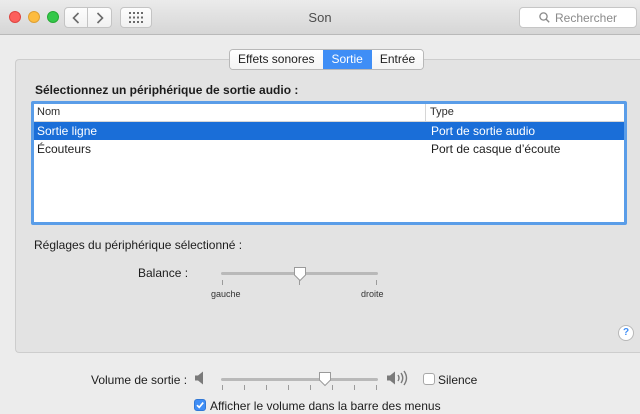  Describe the element at coordinates (300, 274) in the screenshot. I see `balance-slider-knob` at that location.